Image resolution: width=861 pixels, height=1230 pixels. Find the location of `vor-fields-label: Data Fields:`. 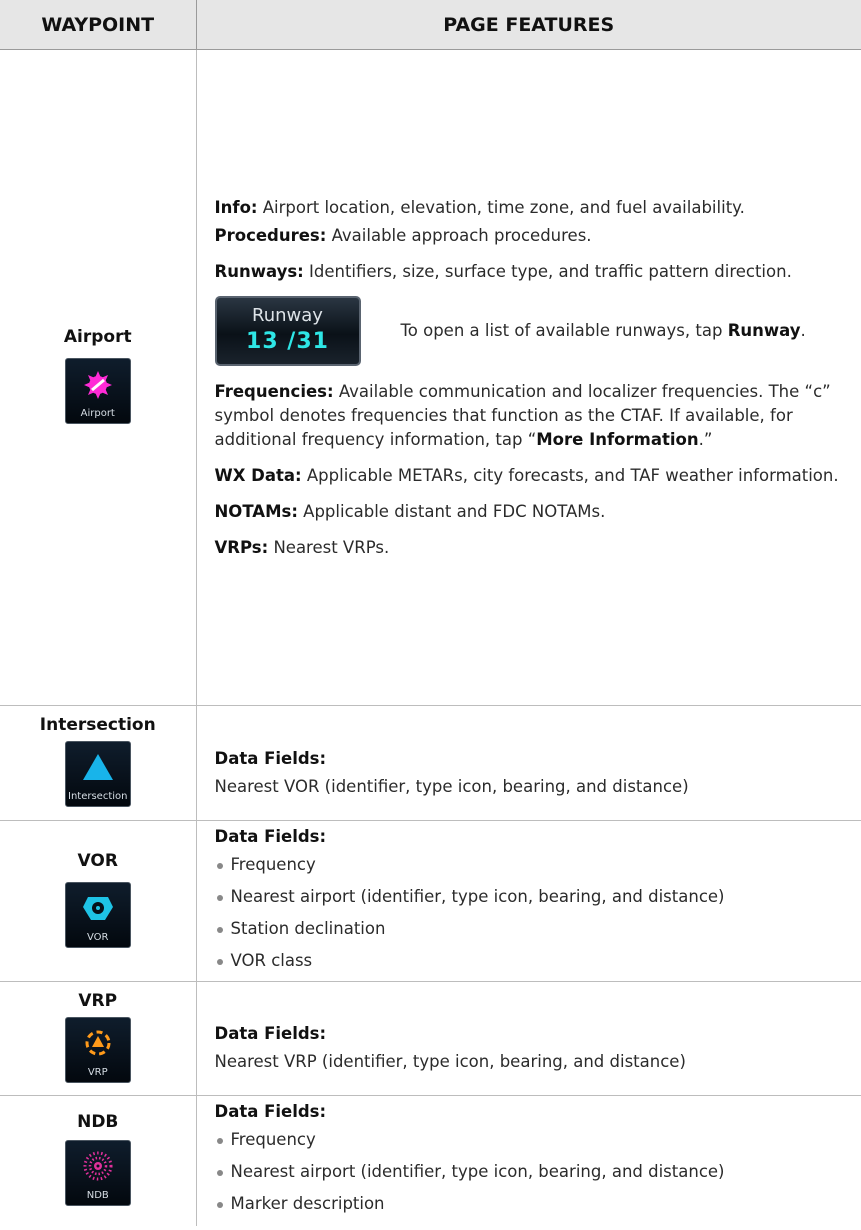

vor-fields-label: Data Fields: is located at coordinates (530, 837).